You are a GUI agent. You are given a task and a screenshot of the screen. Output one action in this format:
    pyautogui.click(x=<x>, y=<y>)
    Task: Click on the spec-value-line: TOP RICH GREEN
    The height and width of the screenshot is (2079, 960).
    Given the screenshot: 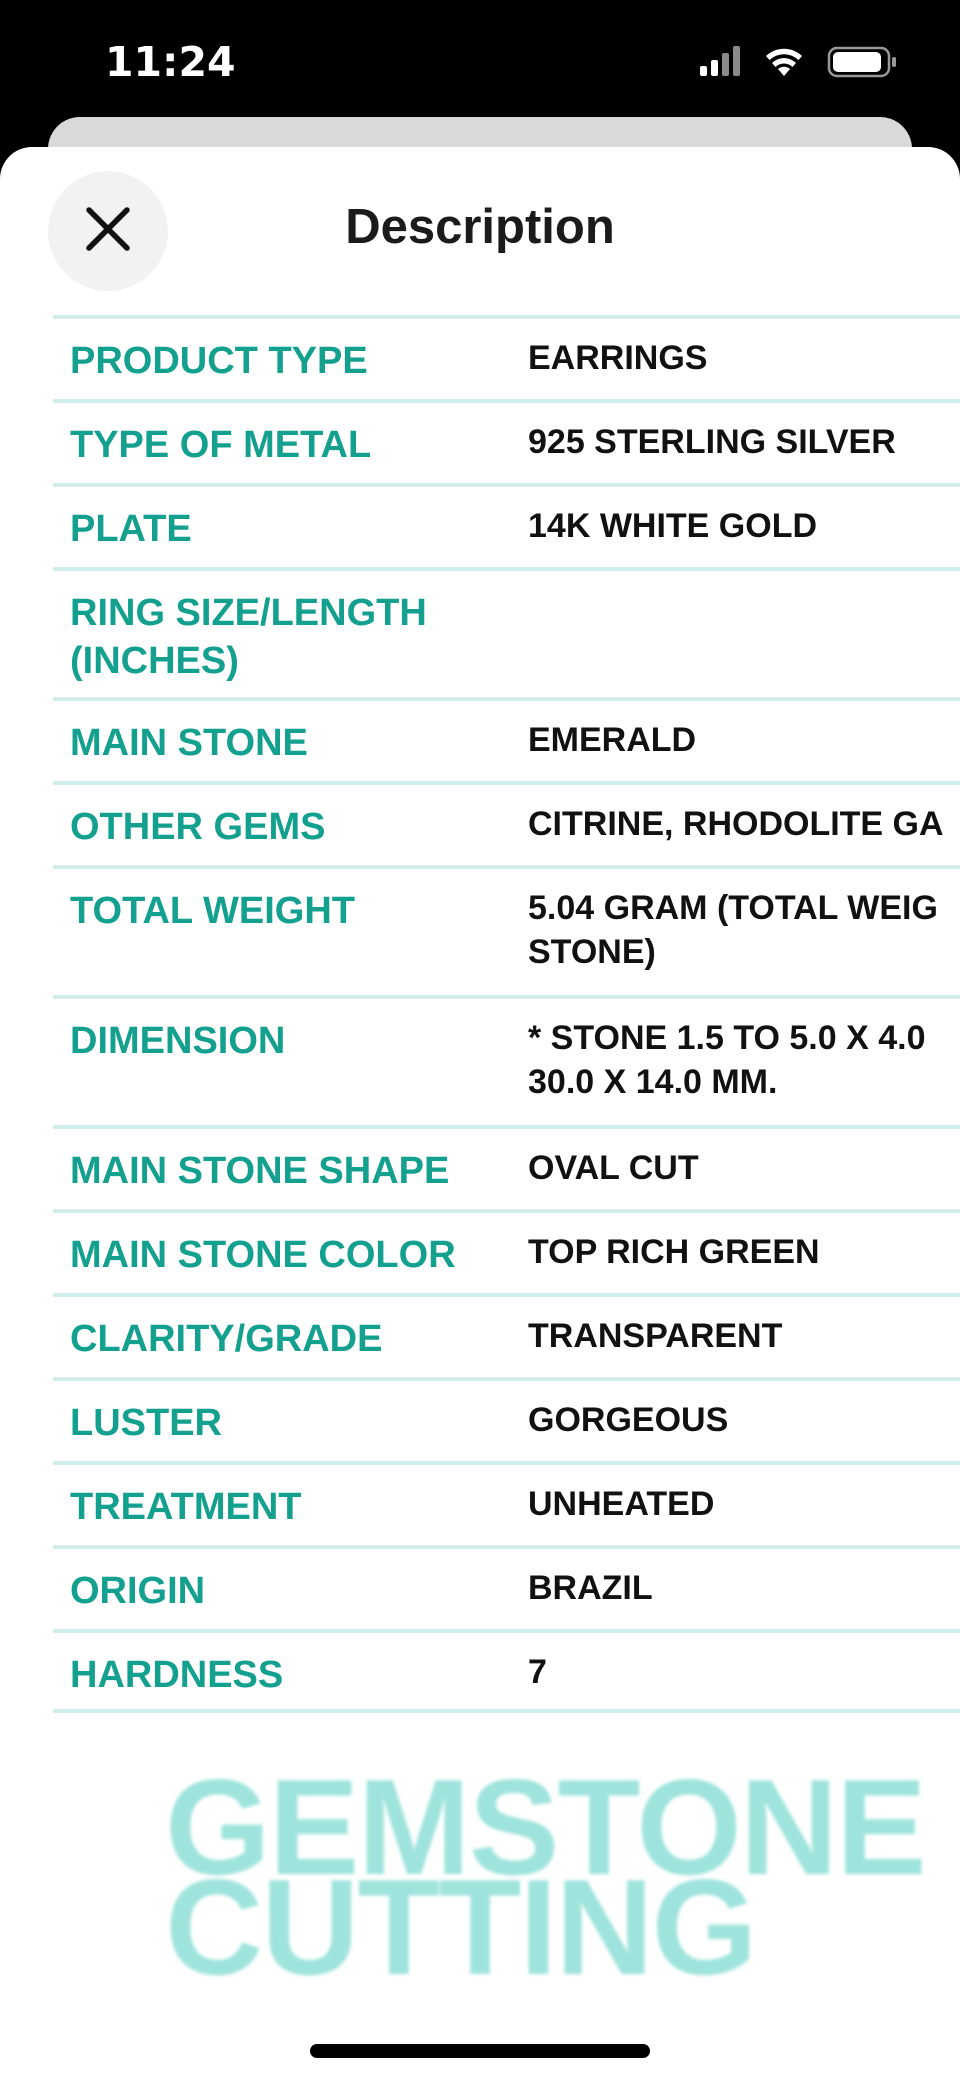 What is the action you would take?
    pyautogui.click(x=674, y=1252)
    